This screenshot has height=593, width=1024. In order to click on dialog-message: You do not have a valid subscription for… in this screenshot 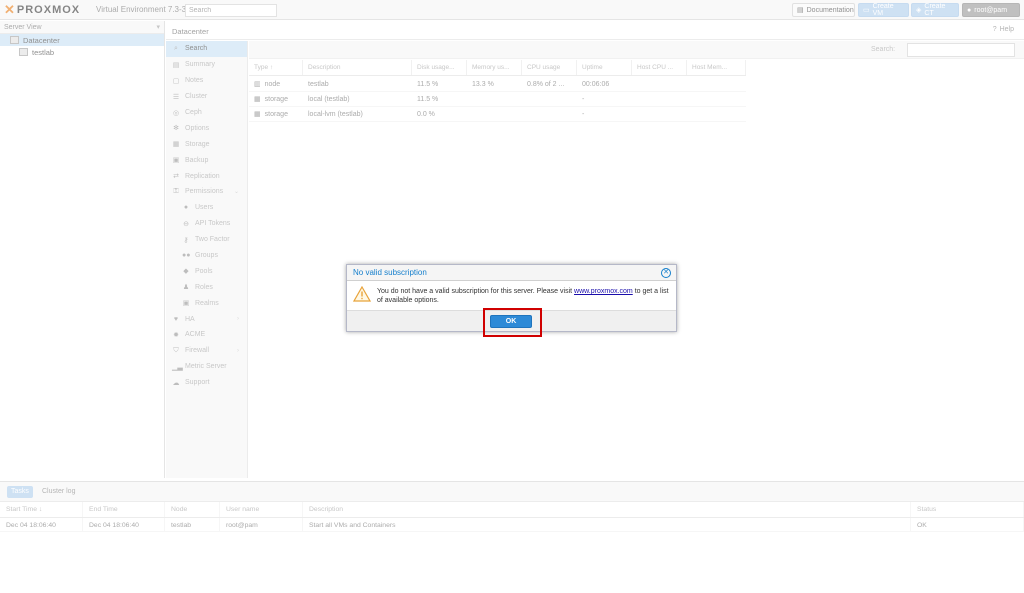, I will do `click(525, 296)`.